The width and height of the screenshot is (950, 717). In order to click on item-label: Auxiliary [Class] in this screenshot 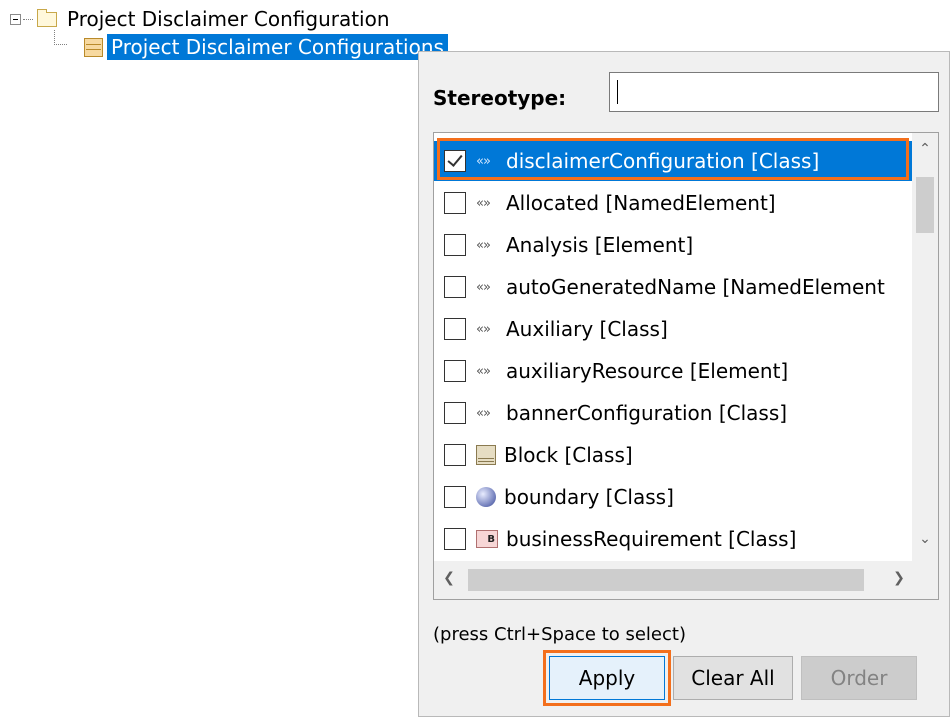, I will do `click(587, 329)`.